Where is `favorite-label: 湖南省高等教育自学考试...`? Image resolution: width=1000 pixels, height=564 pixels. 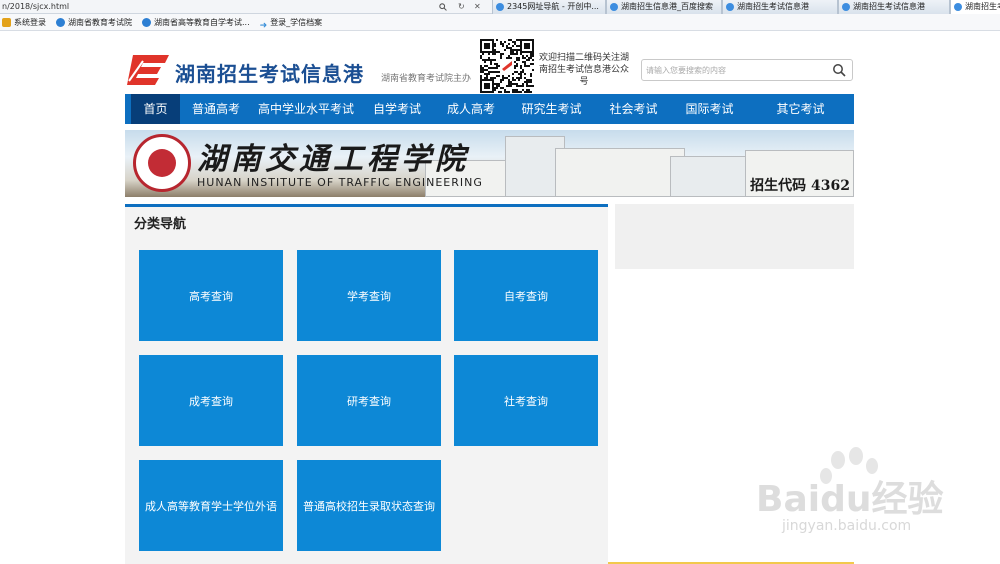 favorite-label: 湖南省高等教育自学考试... is located at coordinates (202, 22).